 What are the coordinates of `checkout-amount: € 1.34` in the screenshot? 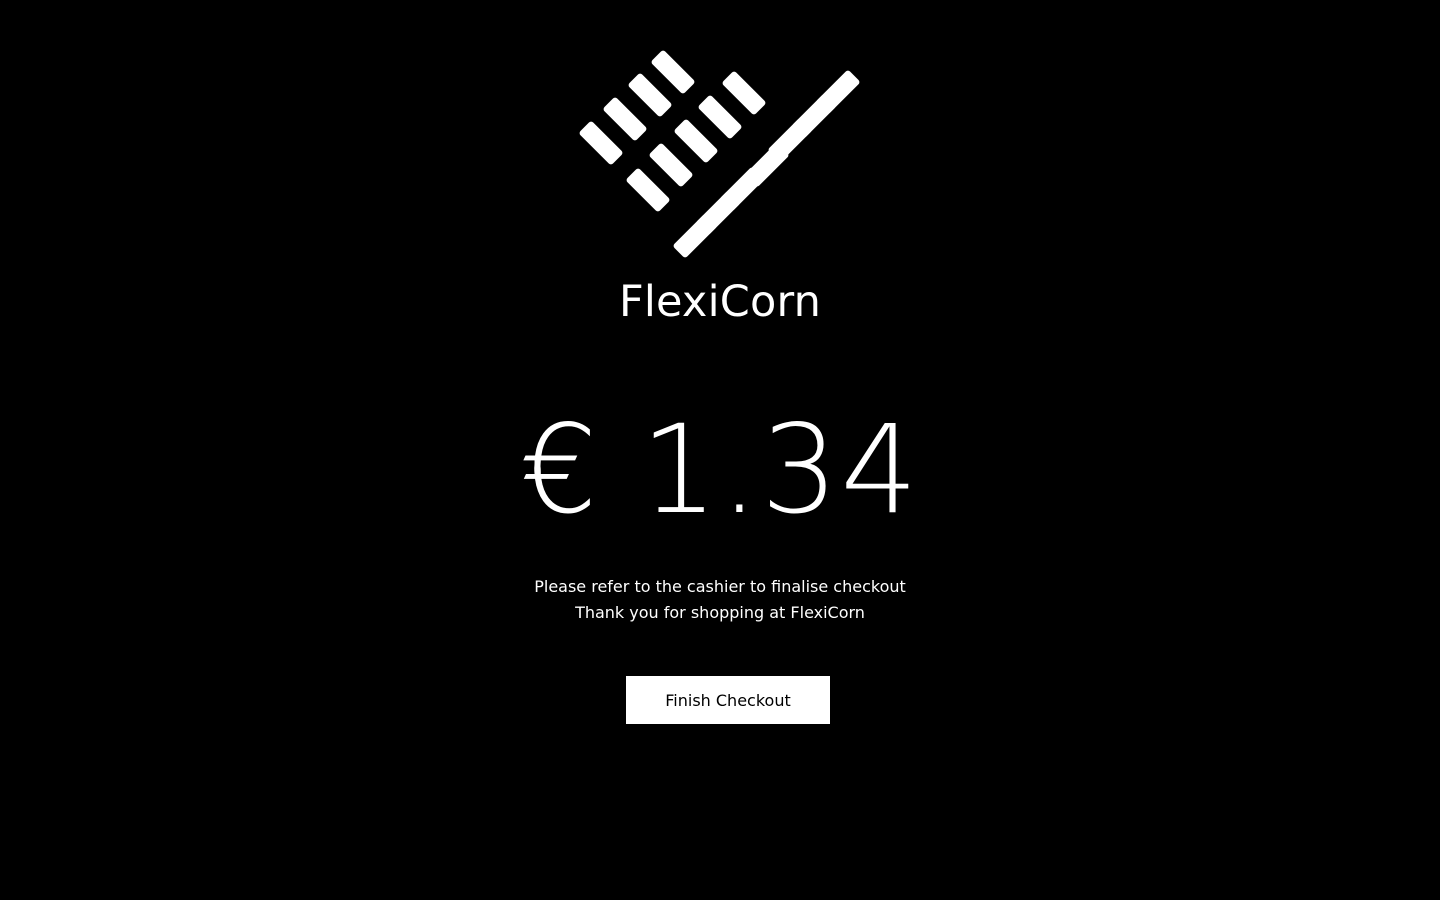 It's located at (720, 470).